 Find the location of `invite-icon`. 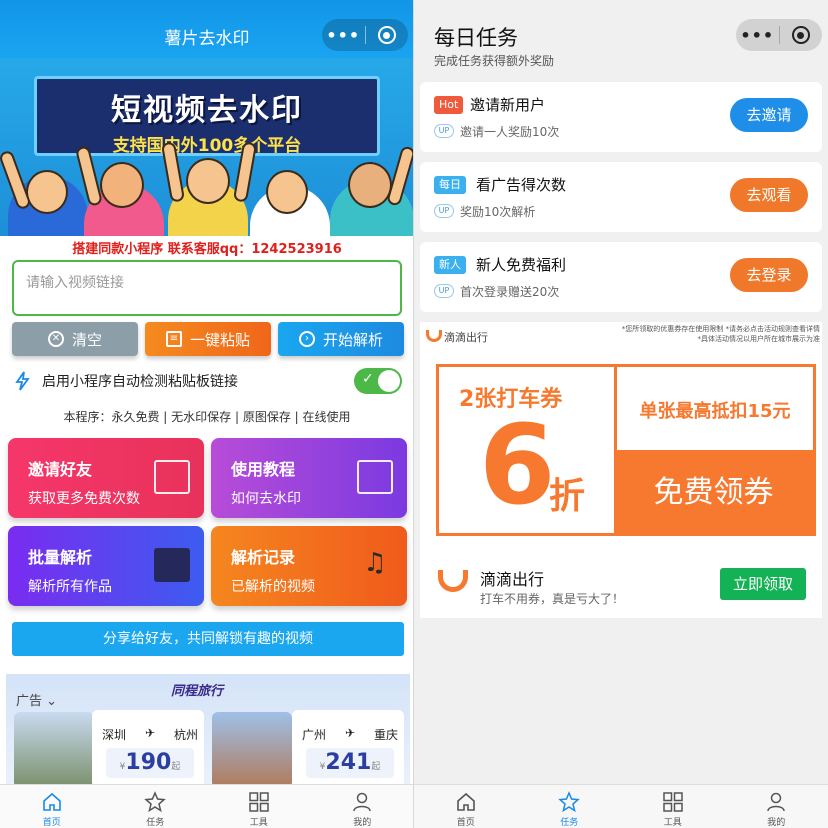

invite-icon is located at coordinates (172, 477).